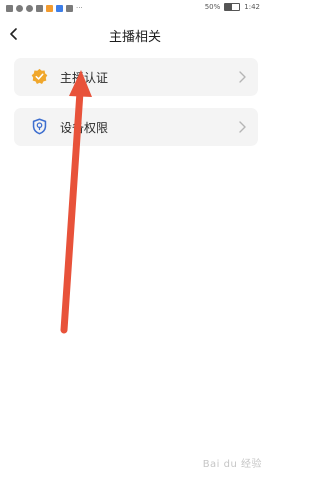 This screenshot has width=320, height=480. I want to click on wifi-icon, so click(29, 8).